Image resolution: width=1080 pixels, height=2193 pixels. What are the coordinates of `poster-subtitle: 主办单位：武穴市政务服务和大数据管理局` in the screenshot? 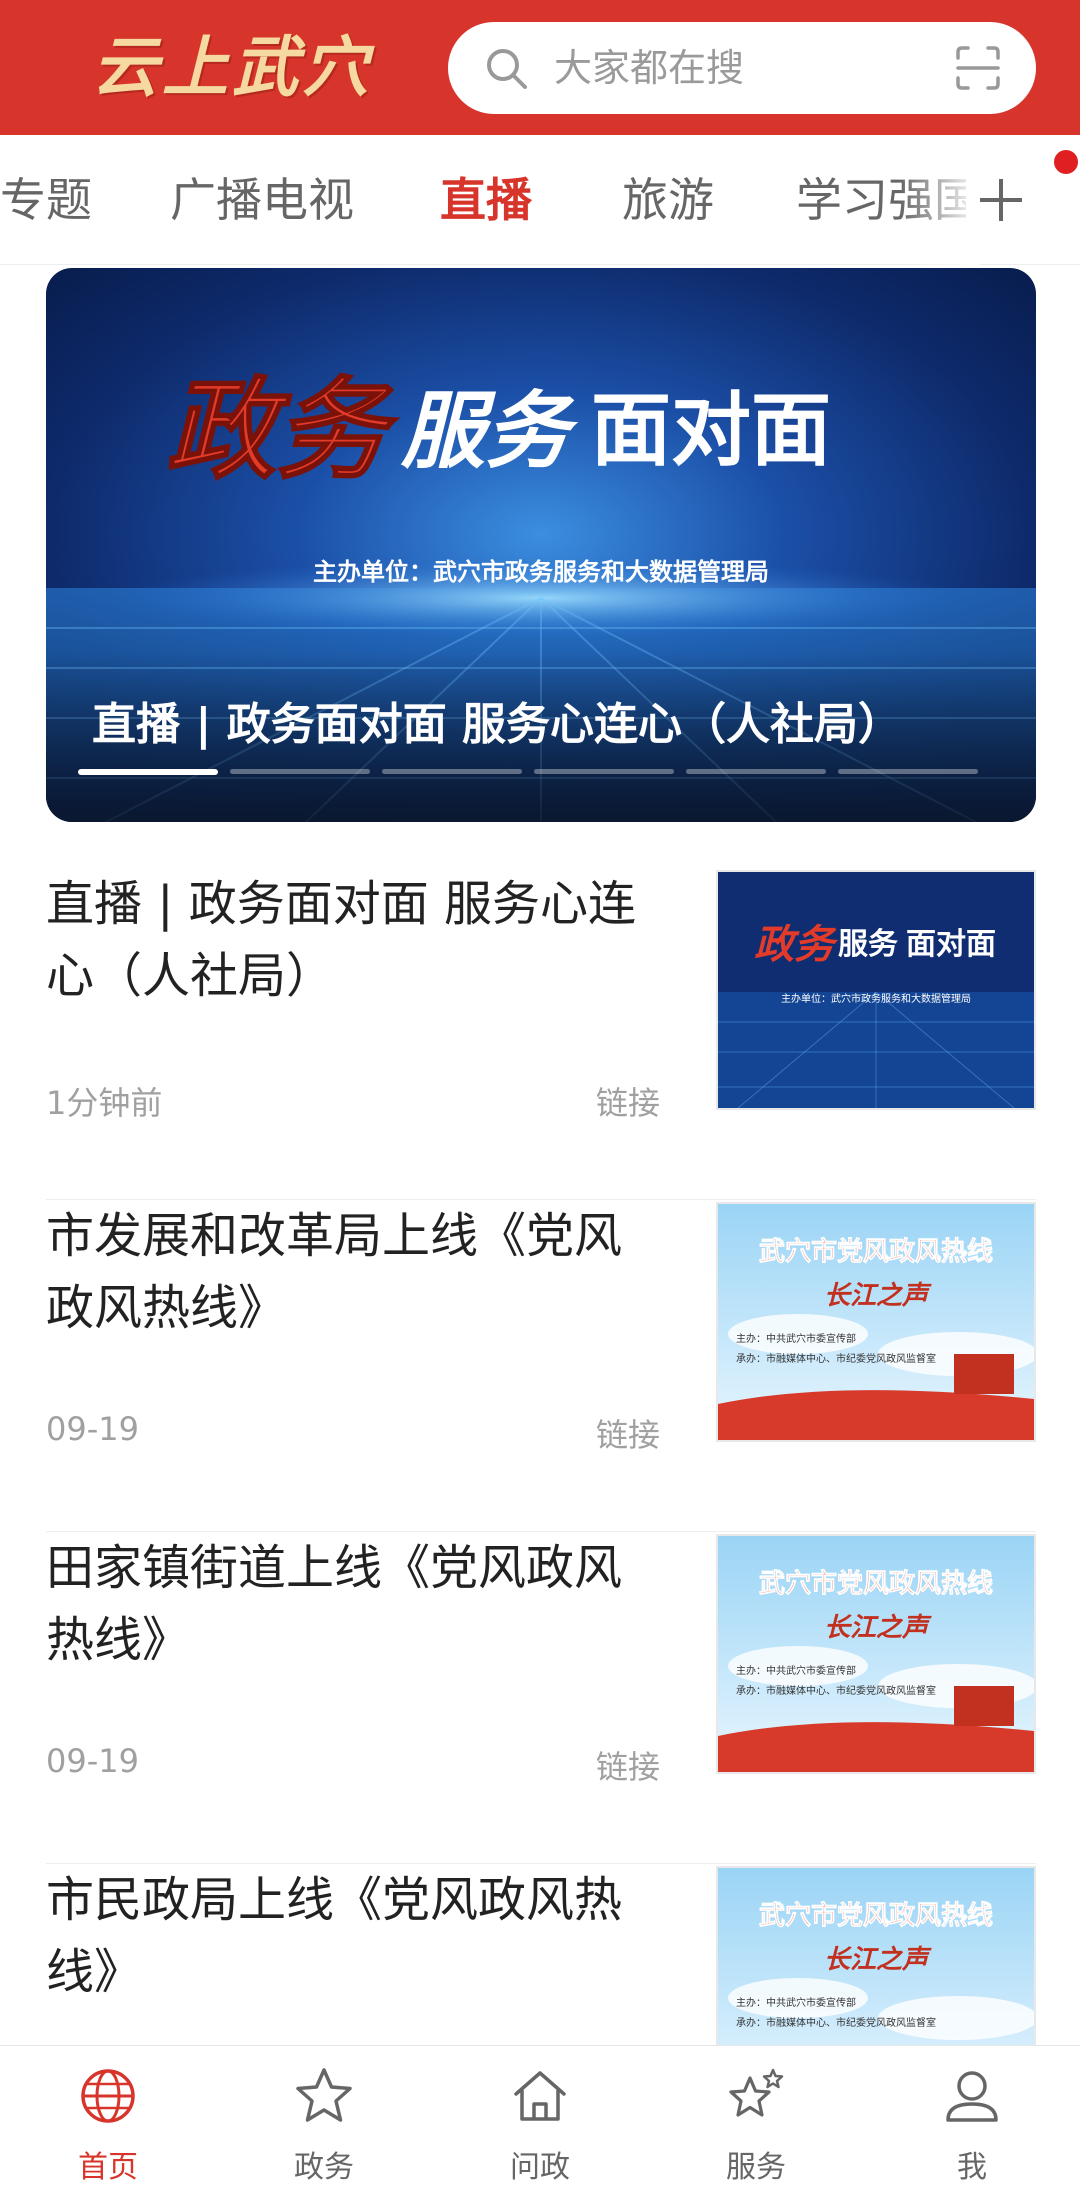 It's located at (541, 572).